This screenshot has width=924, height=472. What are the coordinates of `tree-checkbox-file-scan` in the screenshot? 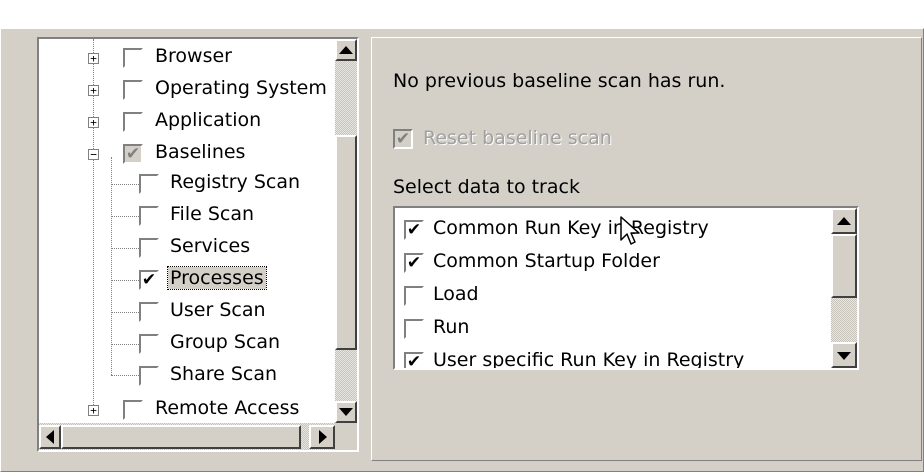 It's located at (149, 216).